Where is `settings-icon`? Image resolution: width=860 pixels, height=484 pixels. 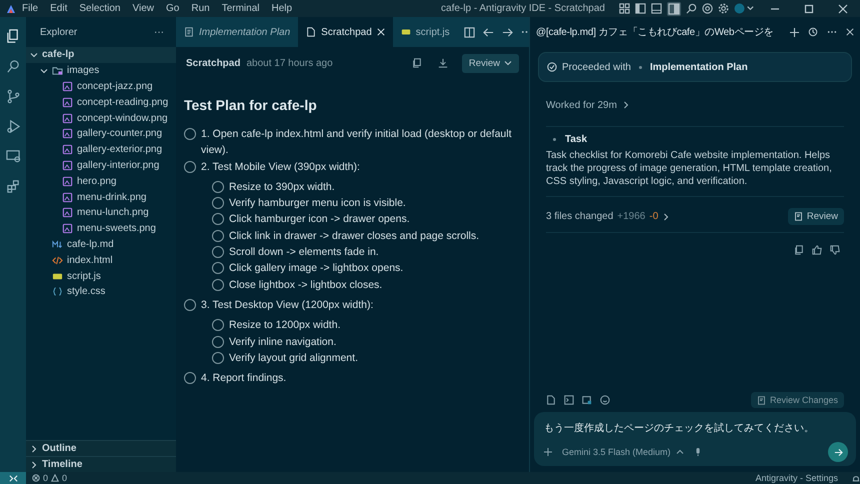 settings-icon is located at coordinates (723, 8).